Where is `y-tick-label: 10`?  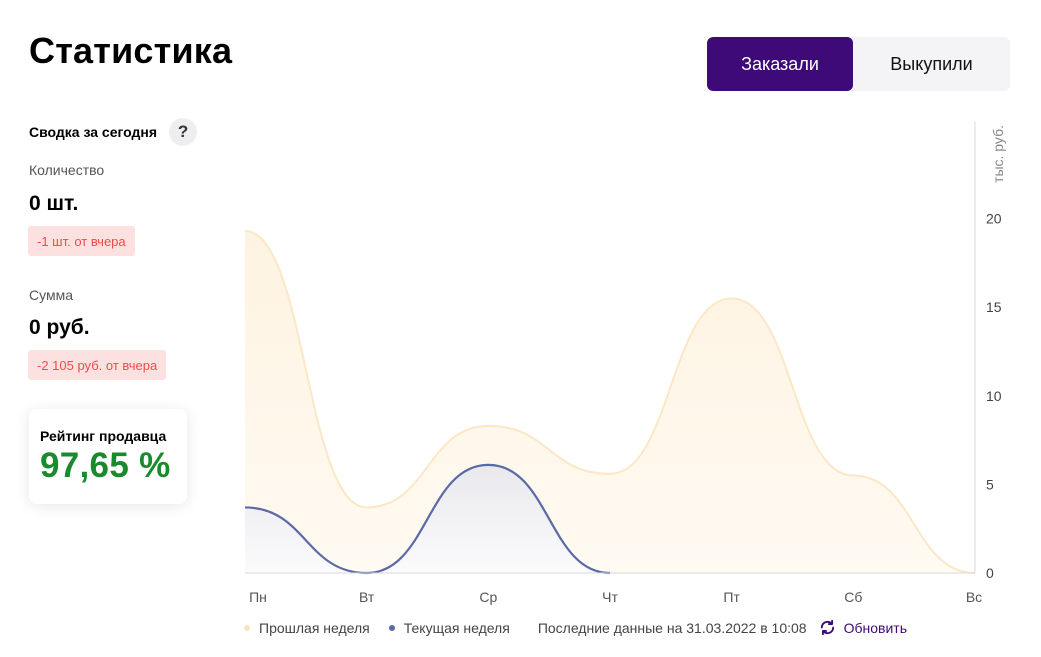
y-tick-label: 10 is located at coordinates (994, 396).